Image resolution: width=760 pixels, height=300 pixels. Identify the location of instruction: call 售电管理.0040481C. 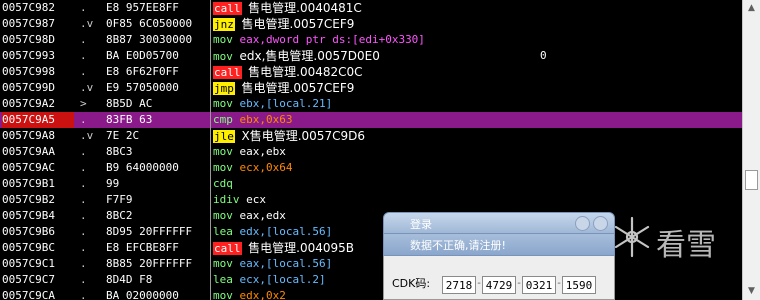
(373, 8).